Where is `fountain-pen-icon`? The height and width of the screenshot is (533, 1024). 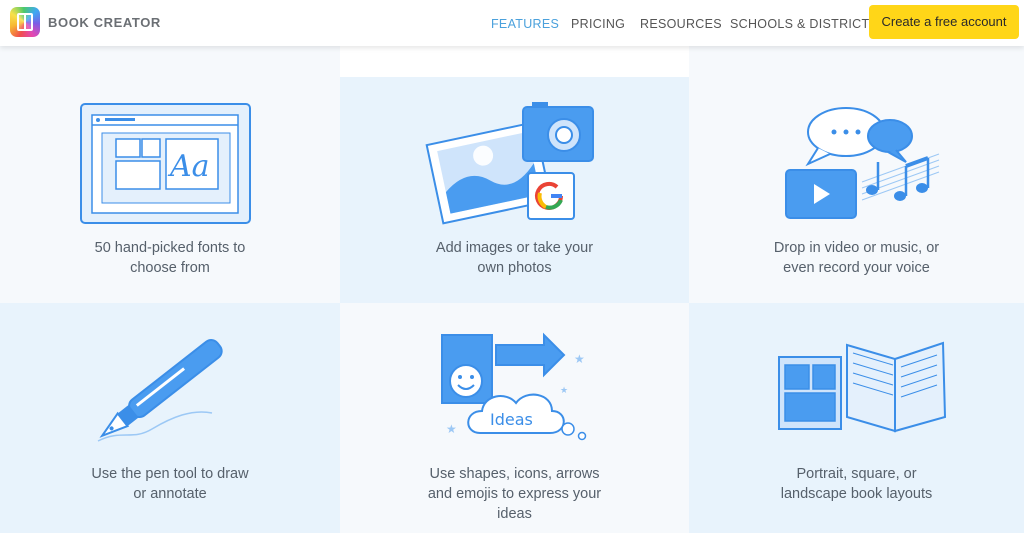
fountain-pen-icon is located at coordinates (160, 390).